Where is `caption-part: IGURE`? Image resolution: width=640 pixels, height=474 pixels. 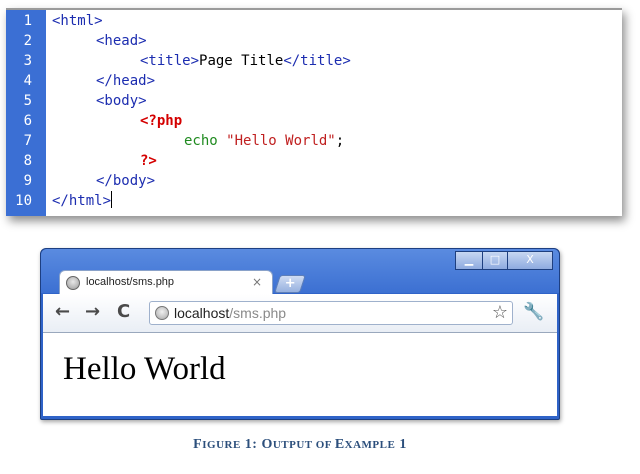 caption-part: IGURE is located at coordinates (221, 445).